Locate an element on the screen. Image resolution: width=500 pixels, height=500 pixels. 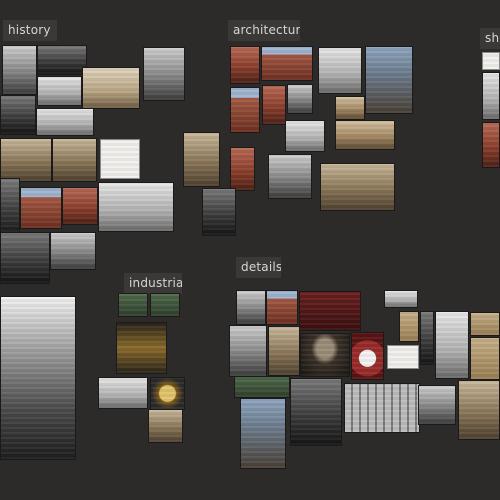
cluster-label-architecture: architecture is located at coordinates (264, 30).